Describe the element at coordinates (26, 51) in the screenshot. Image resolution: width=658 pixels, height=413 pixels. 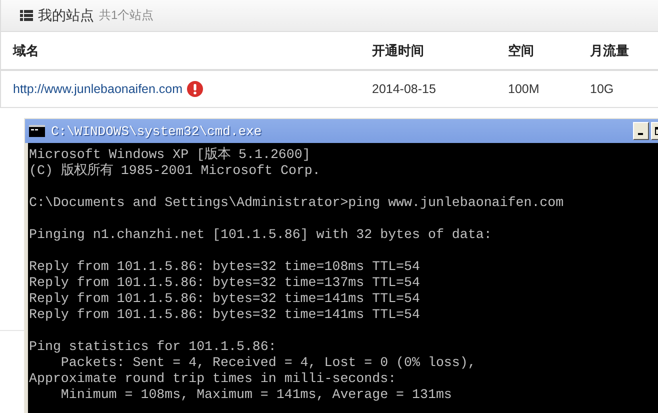
I see `column-header: 域名` at that location.